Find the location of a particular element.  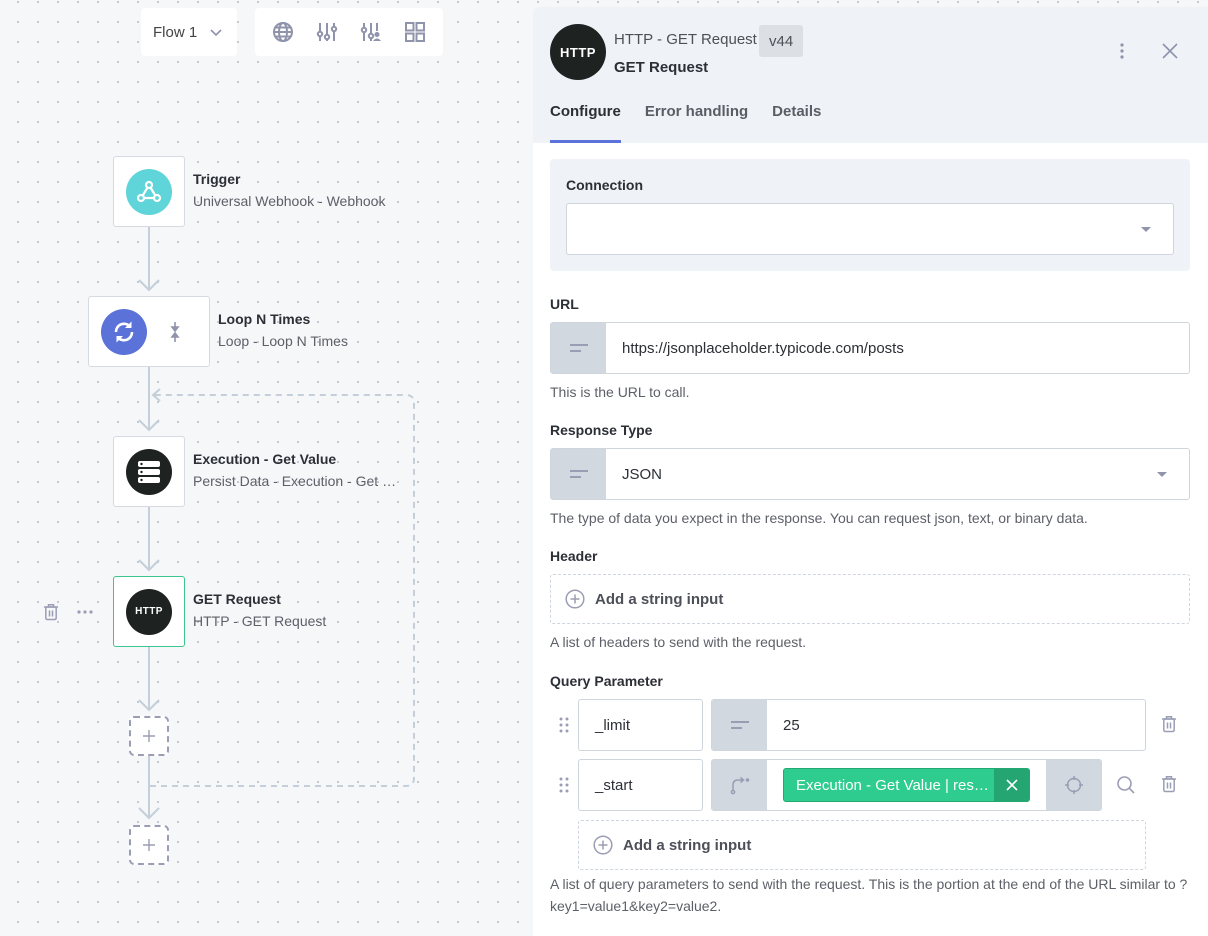

crosshair-icon is located at coordinates (1073, 785).